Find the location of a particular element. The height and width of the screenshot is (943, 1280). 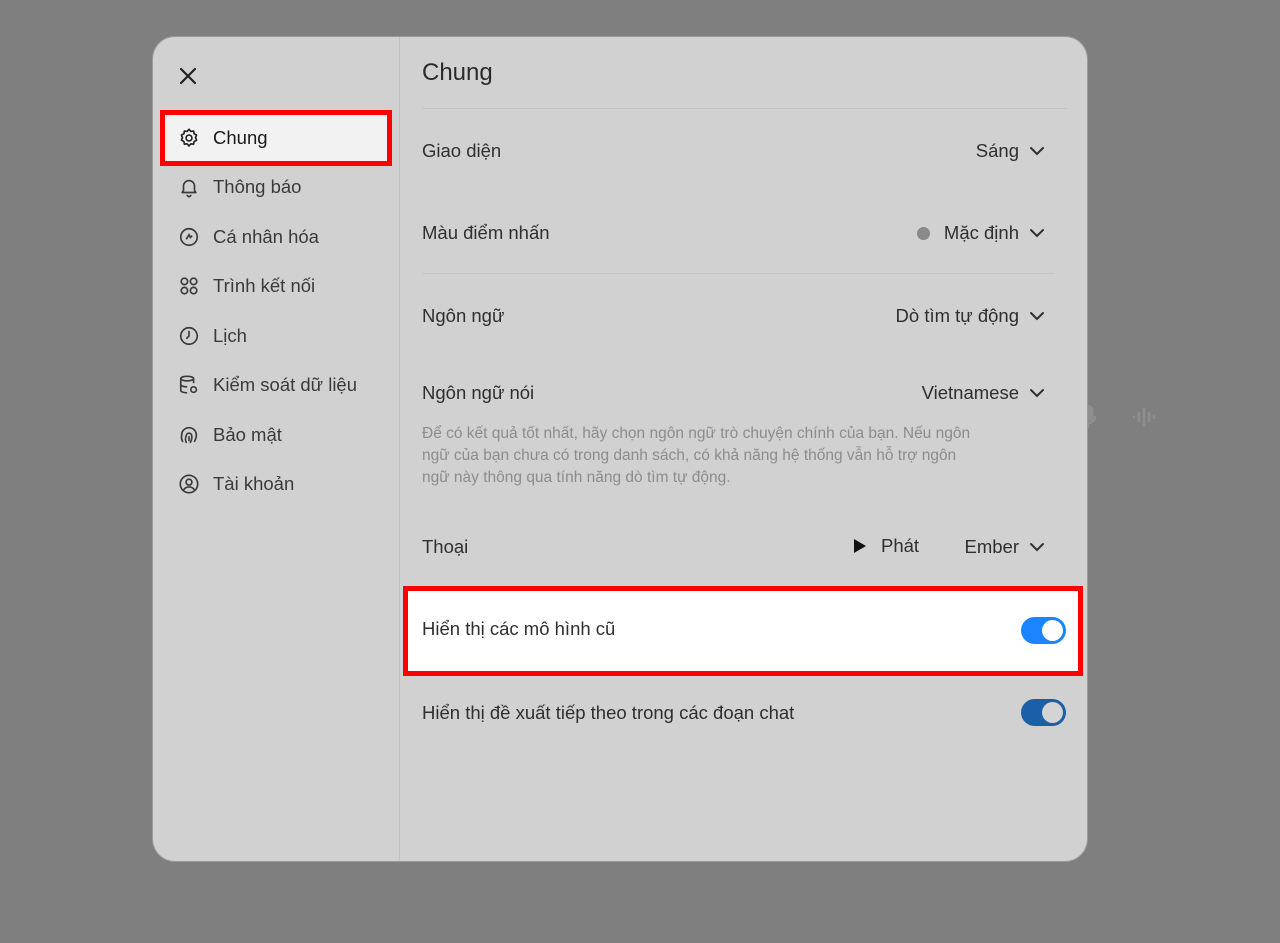

sidebar-item-trinh-ket-noi: Trình kết nối is located at coordinates (277, 287).